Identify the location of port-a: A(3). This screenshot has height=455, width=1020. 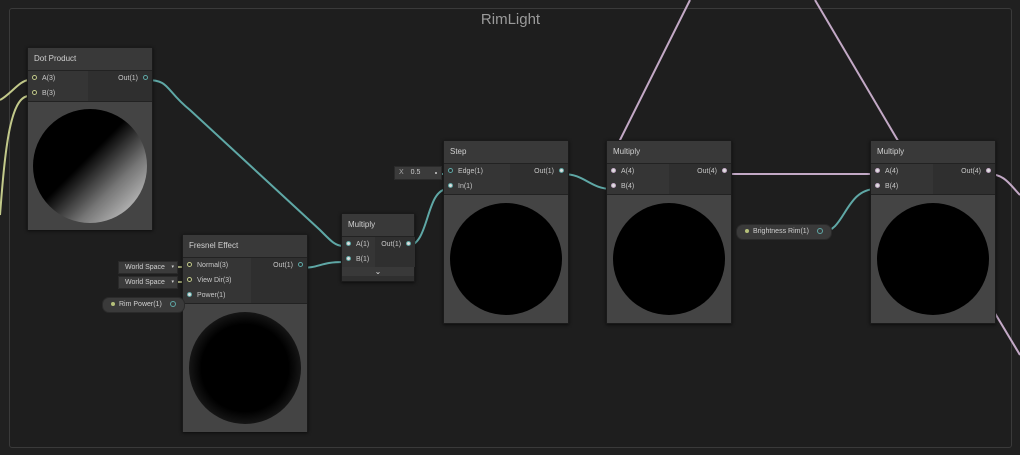
(58, 78).